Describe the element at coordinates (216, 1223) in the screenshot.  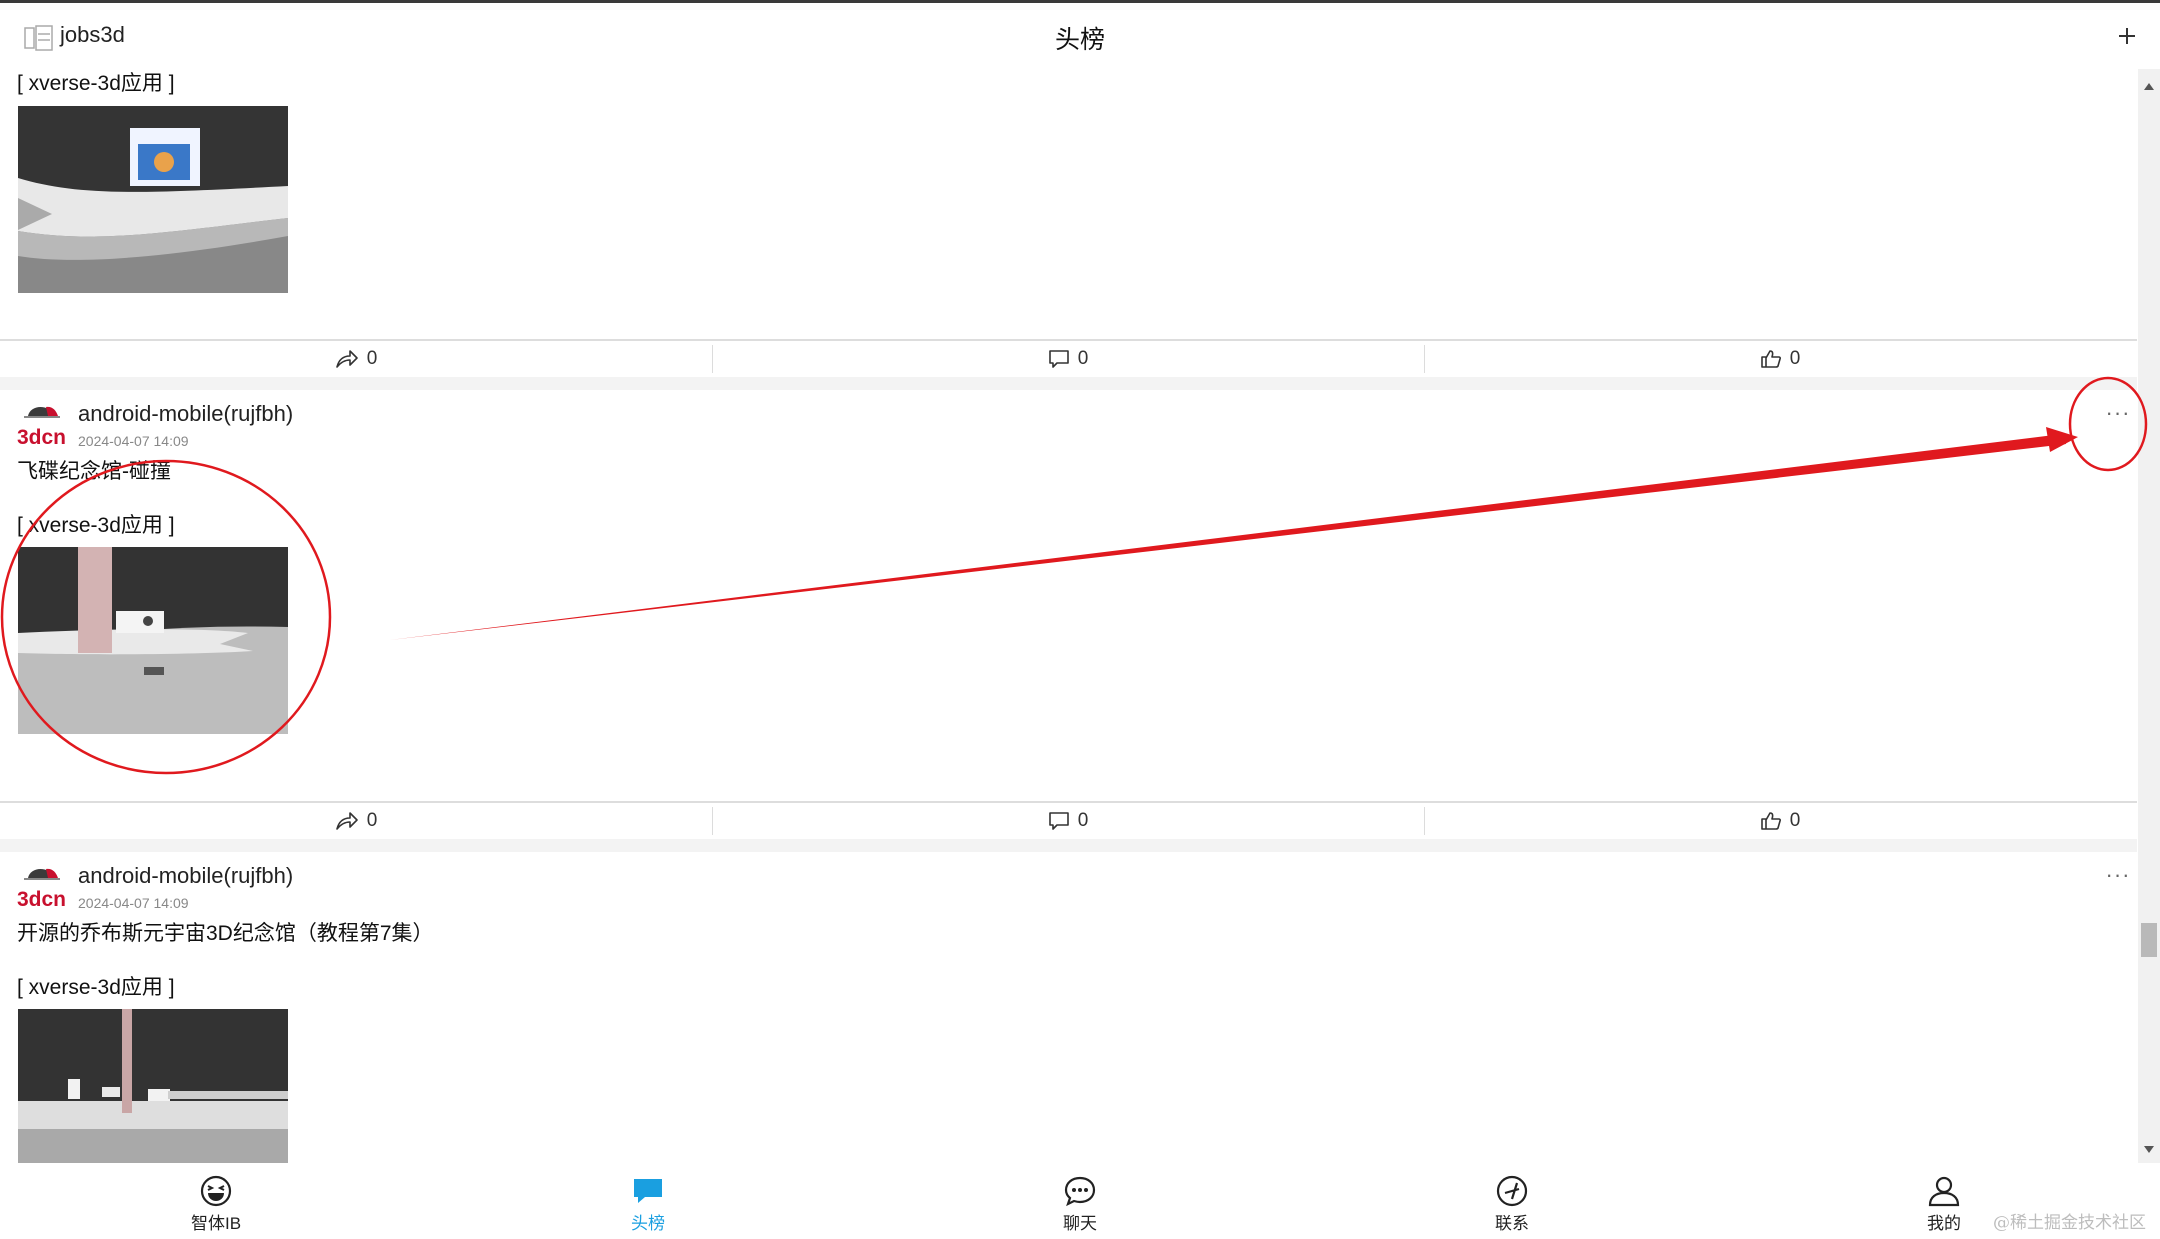
I see `tab-label: 智体IB` at that location.